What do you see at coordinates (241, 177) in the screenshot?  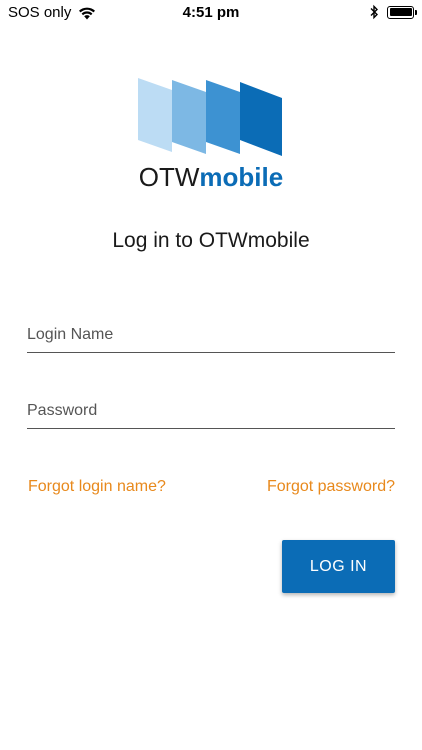 I see `logo-wordmark-mobile: mobile` at bounding box center [241, 177].